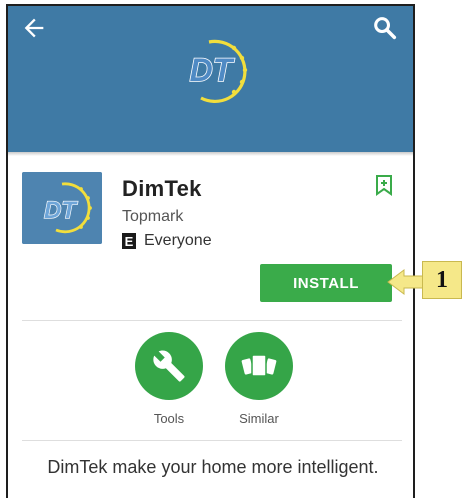 The height and width of the screenshot is (498, 467). Describe the element at coordinates (152, 217) in the screenshot. I see `developer-link: Topmark` at that location.